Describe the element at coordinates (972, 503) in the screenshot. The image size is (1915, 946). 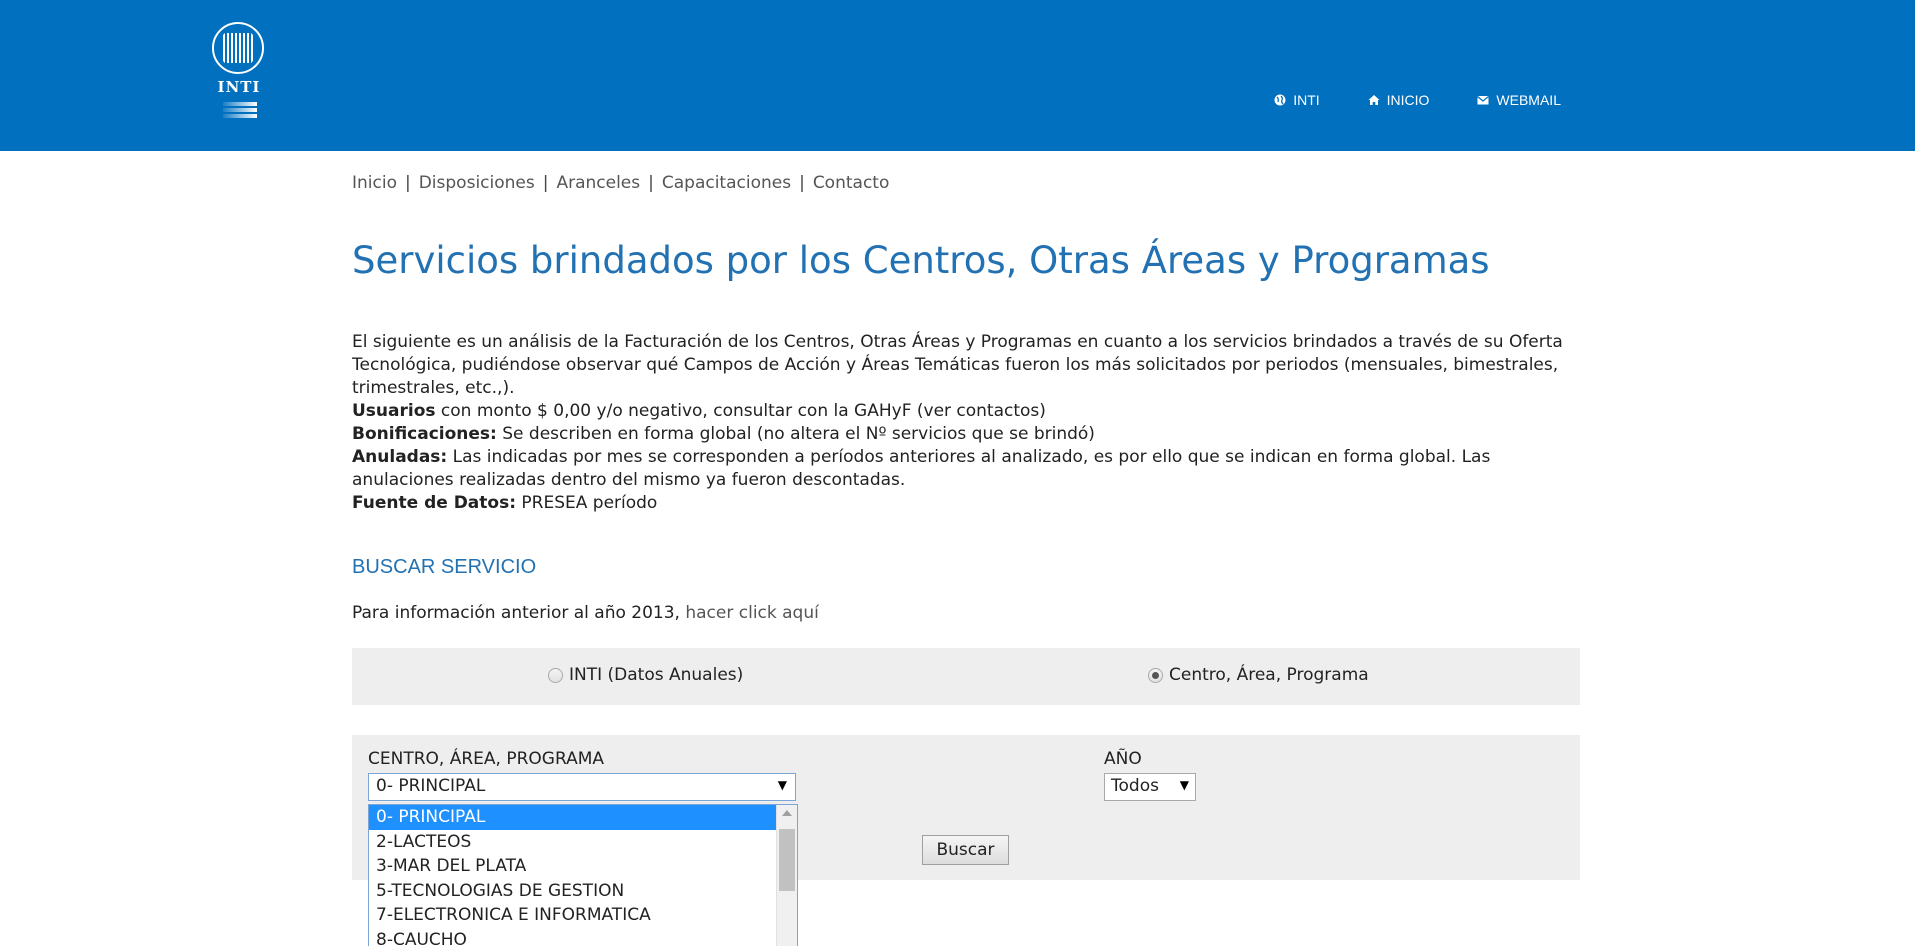
I see `fuente-line: Fuente de Datos: PRESEA período` at that location.